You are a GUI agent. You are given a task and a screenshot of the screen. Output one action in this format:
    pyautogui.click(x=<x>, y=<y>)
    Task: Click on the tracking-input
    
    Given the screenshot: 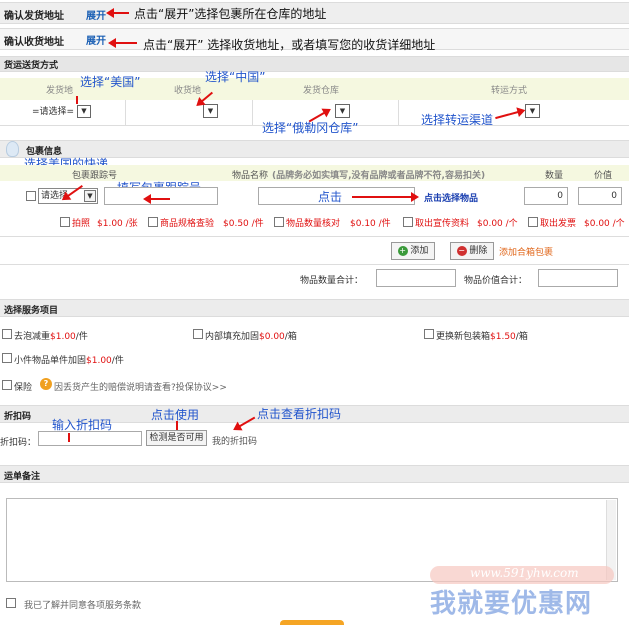 What is the action you would take?
    pyautogui.click(x=161, y=196)
    